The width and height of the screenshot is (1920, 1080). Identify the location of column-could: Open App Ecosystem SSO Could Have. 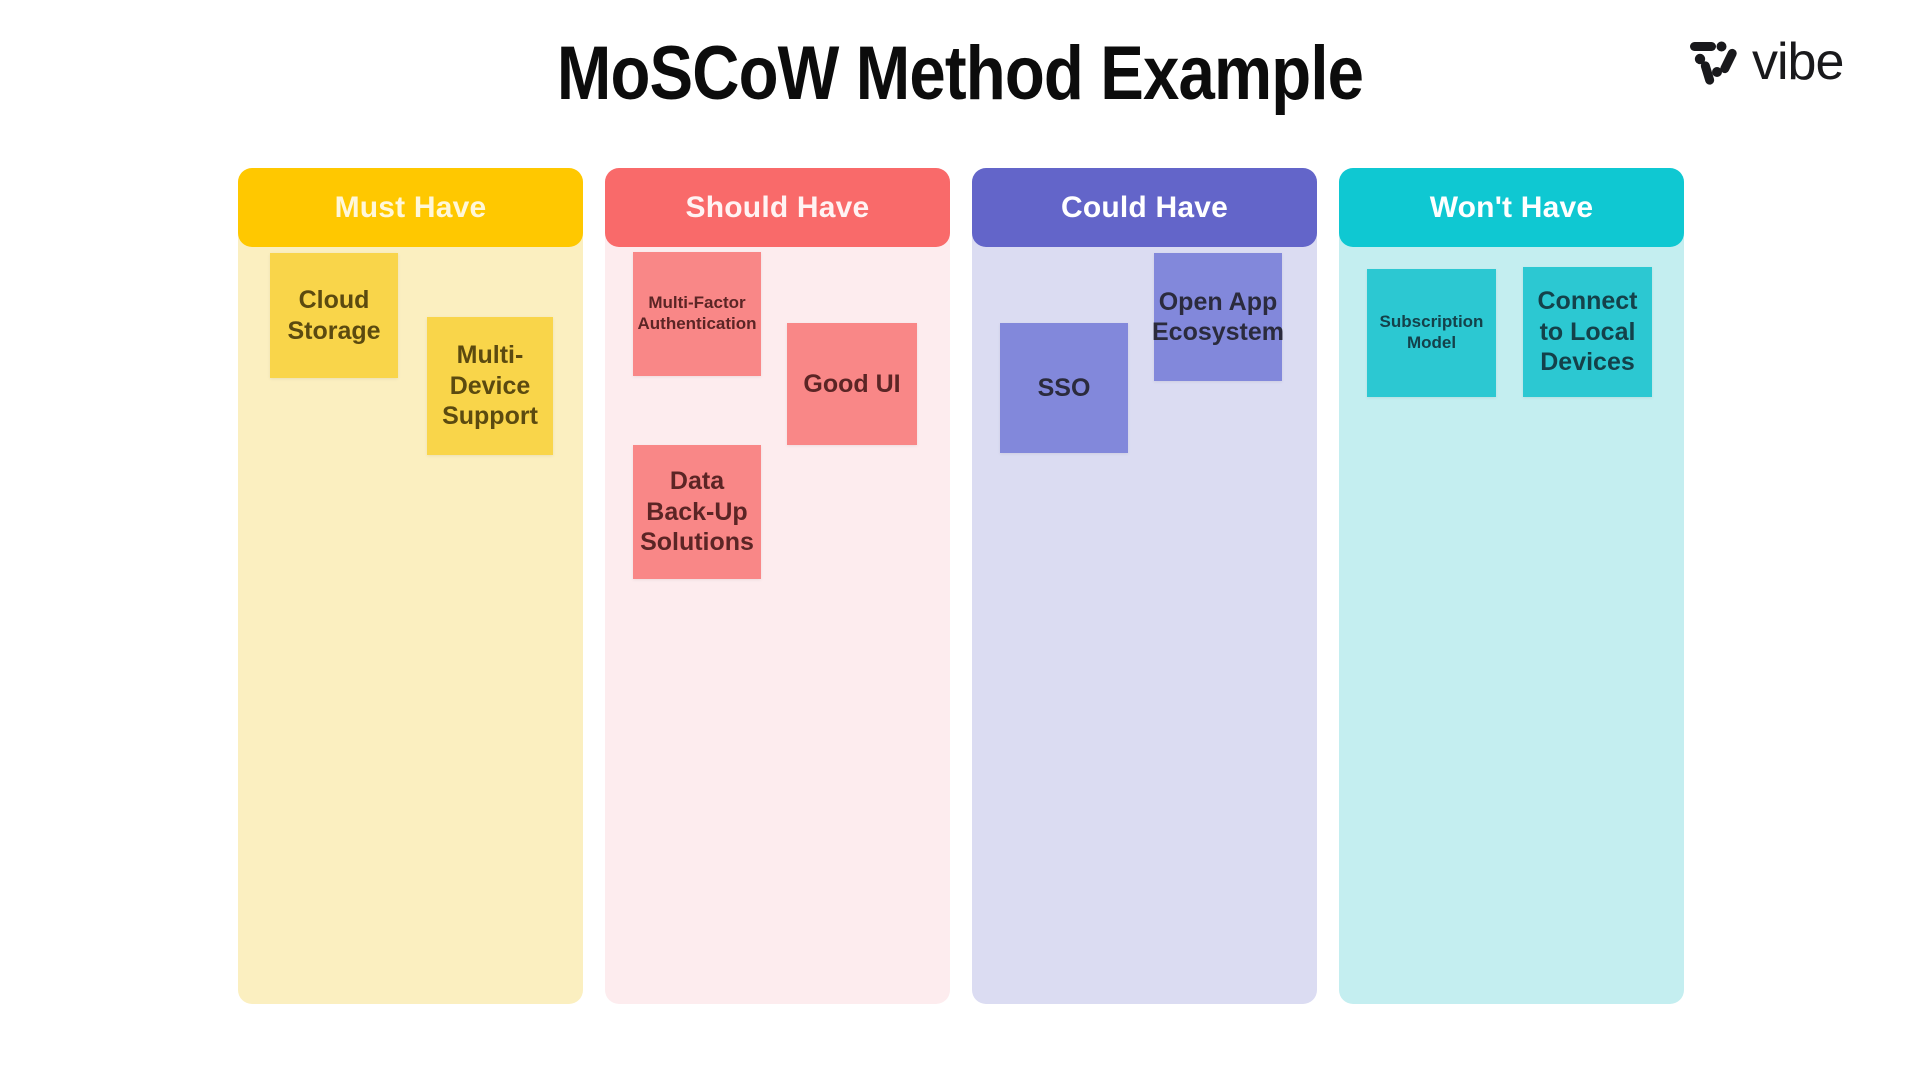
(1144, 586).